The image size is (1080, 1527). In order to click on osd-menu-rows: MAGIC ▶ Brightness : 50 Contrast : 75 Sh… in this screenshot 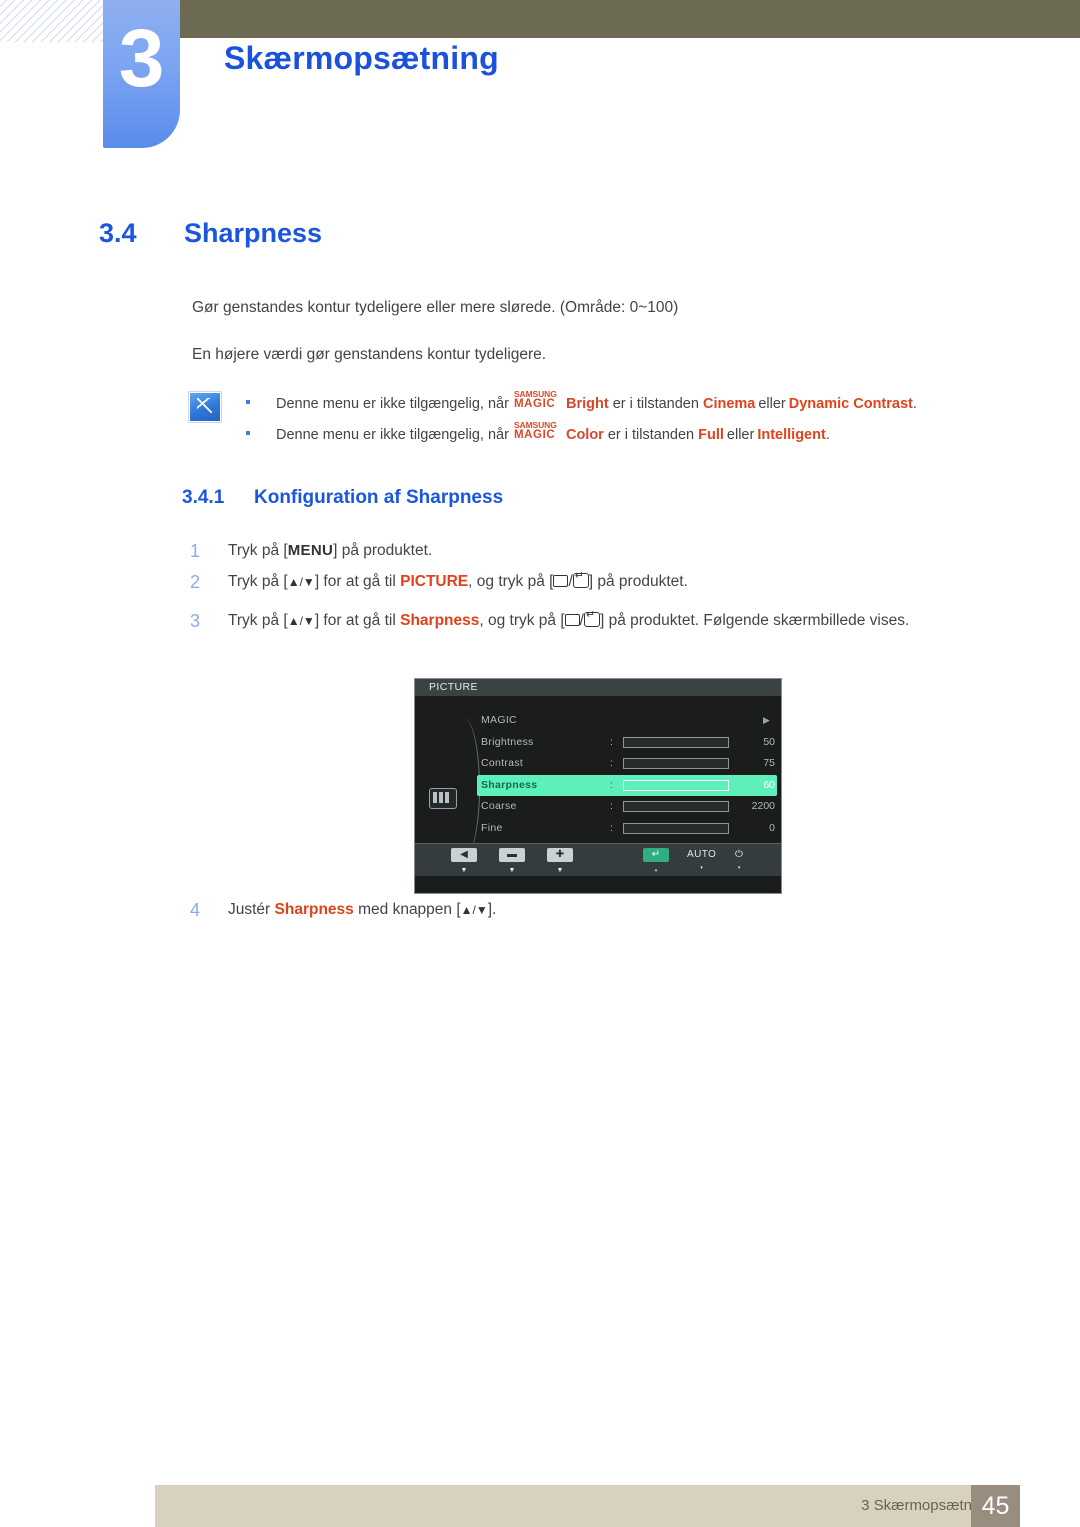, I will do `click(627, 785)`.